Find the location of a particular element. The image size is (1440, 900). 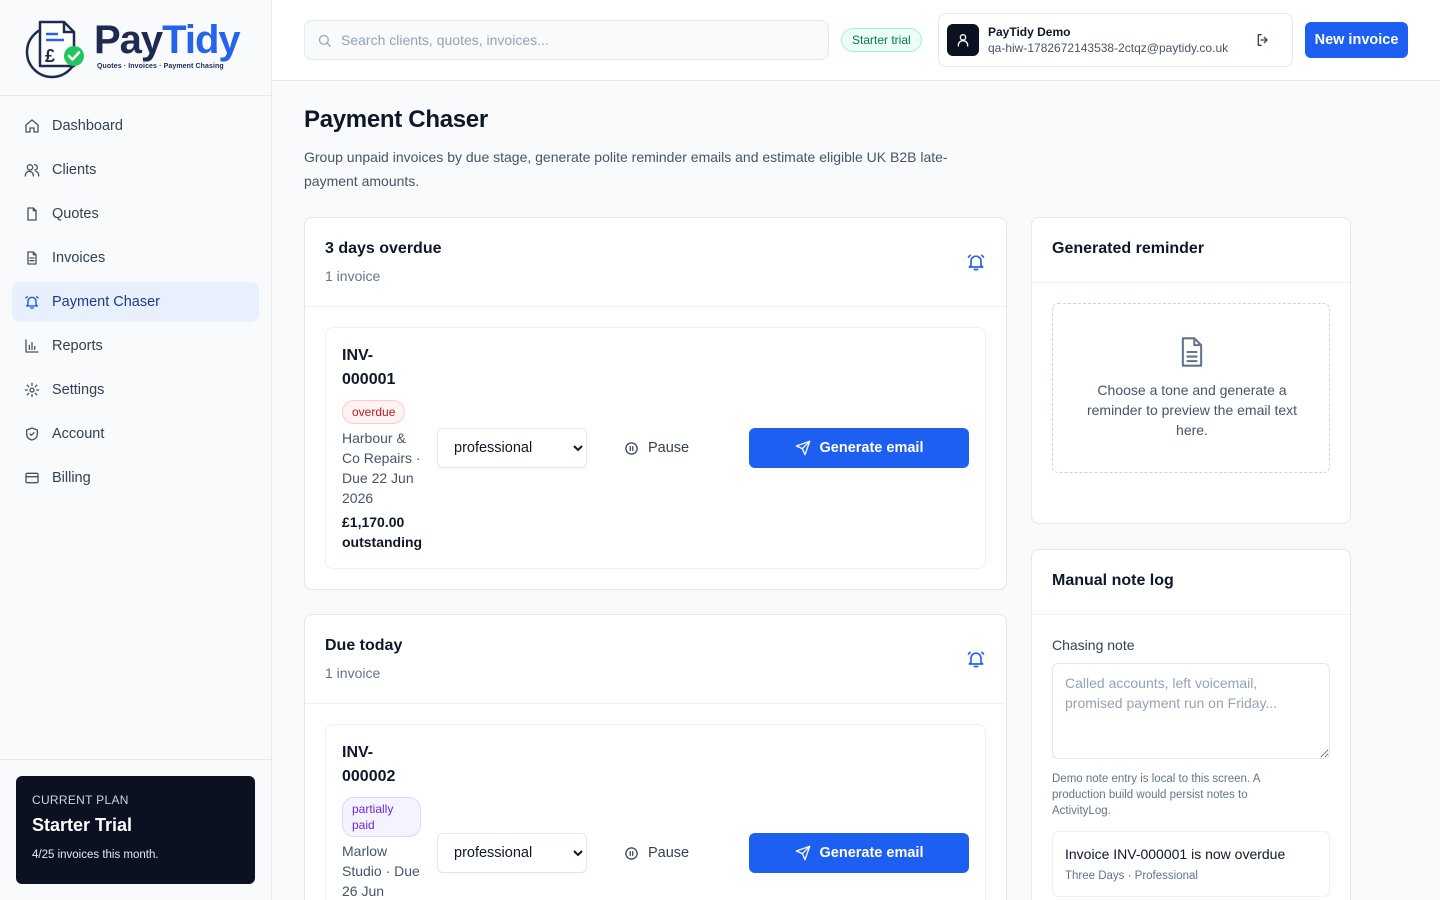

sidebar-item-label: Quotes is located at coordinates (75, 214).